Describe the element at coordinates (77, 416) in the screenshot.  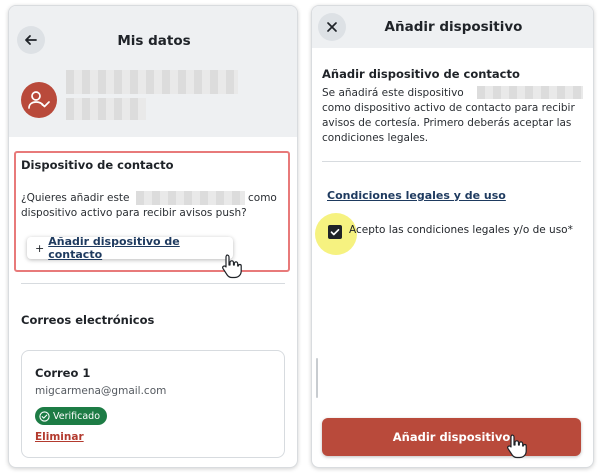
I see `verified-badge-label: Verificado` at that location.